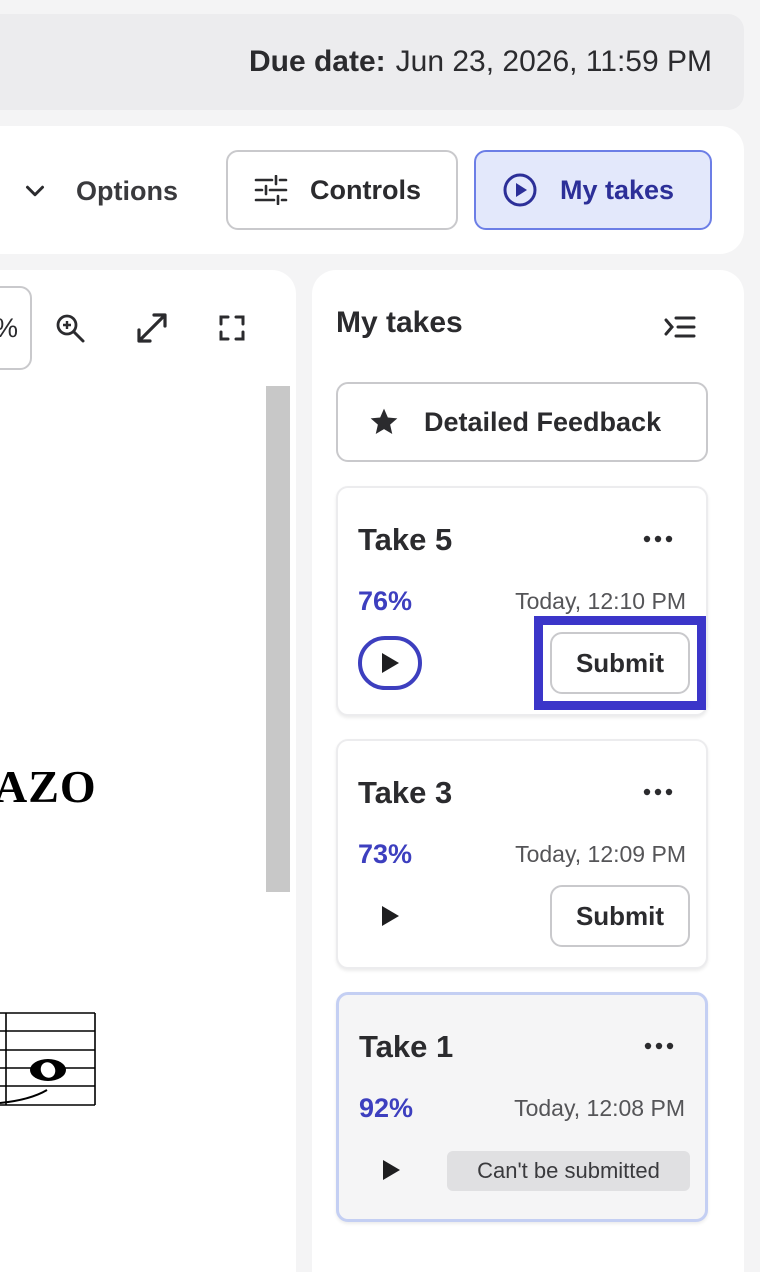 Image resolution: width=760 pixels, height=1272 pixels. Describe the element at coordinates (406, 1046) in the screenshot. I see `take-title: Take 1` at that location.